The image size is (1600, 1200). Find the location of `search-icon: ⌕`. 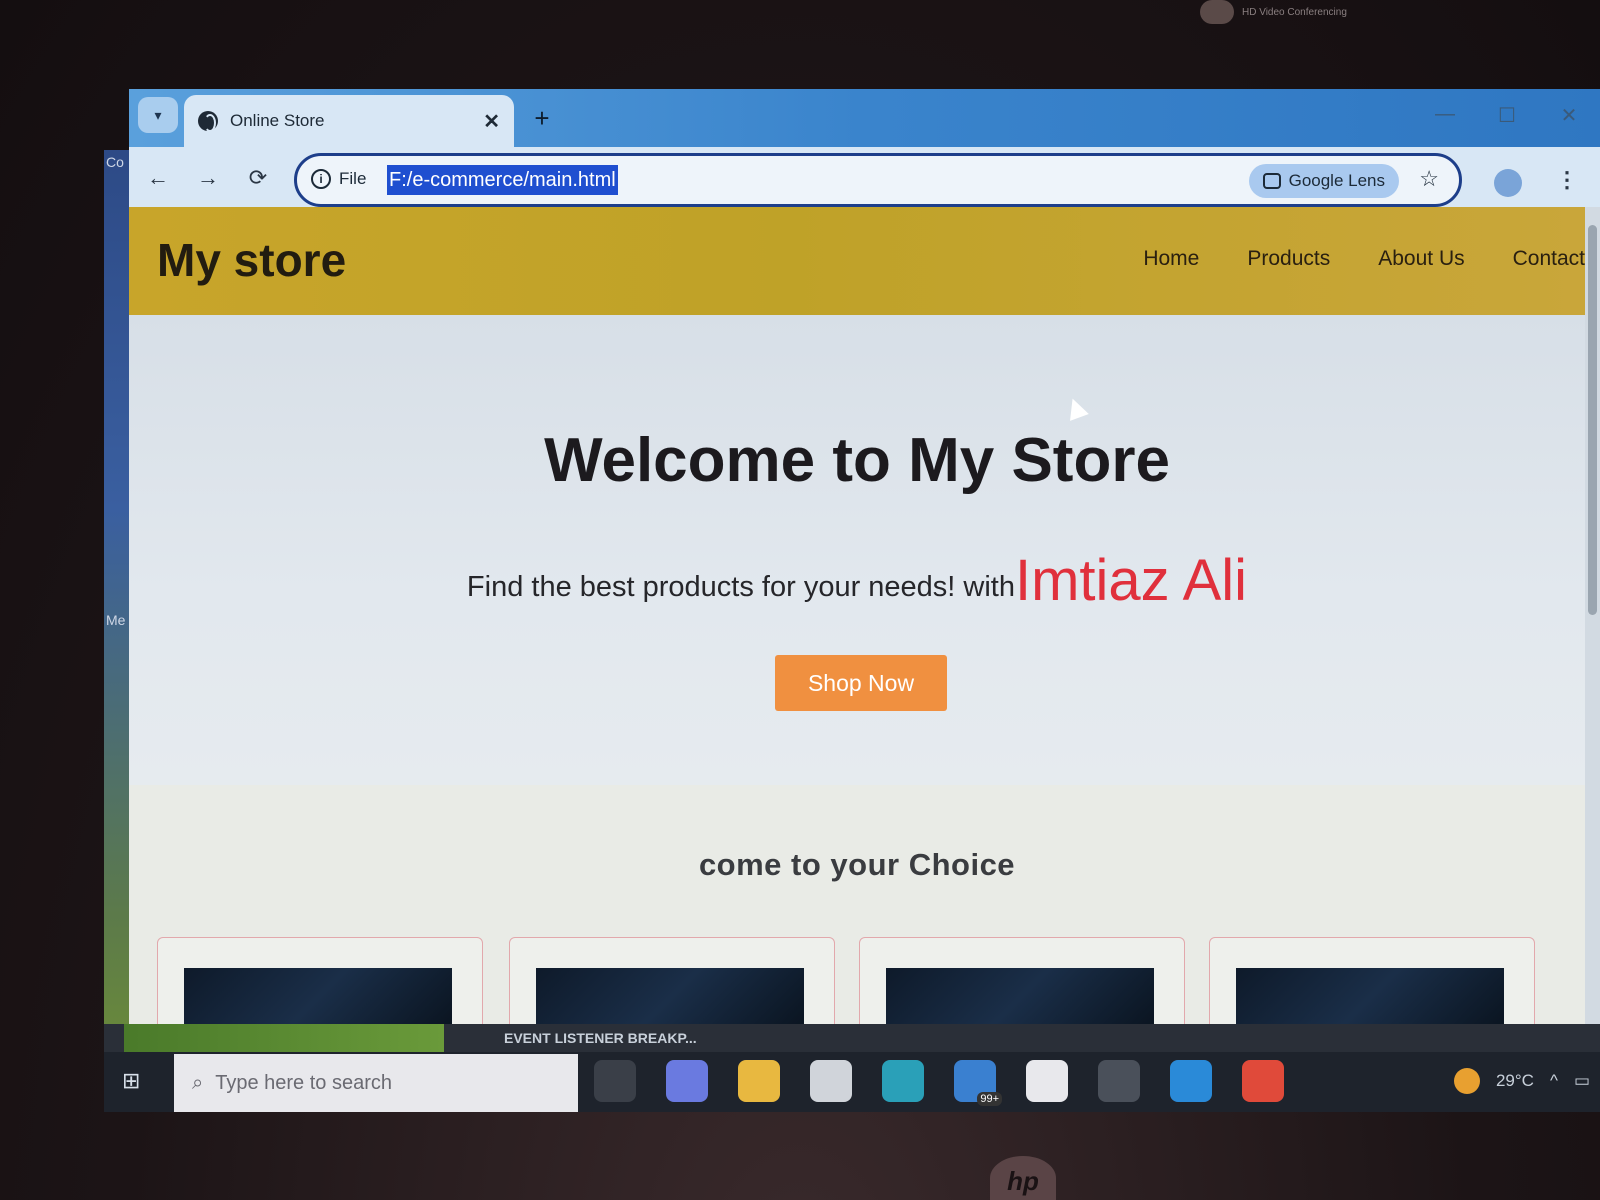

search-icon: ⌕ is located at coordinates (198, 1082).